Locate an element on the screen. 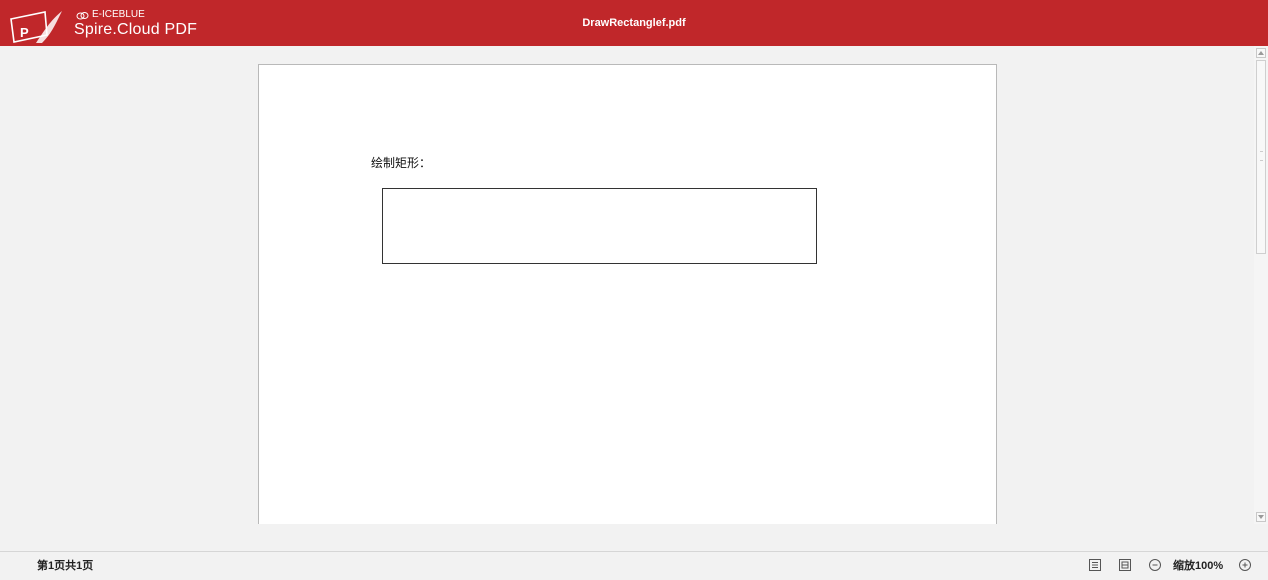 This screenshot has height=580, width=1268. scroll-up-button is located at coordinates (1261, 53).